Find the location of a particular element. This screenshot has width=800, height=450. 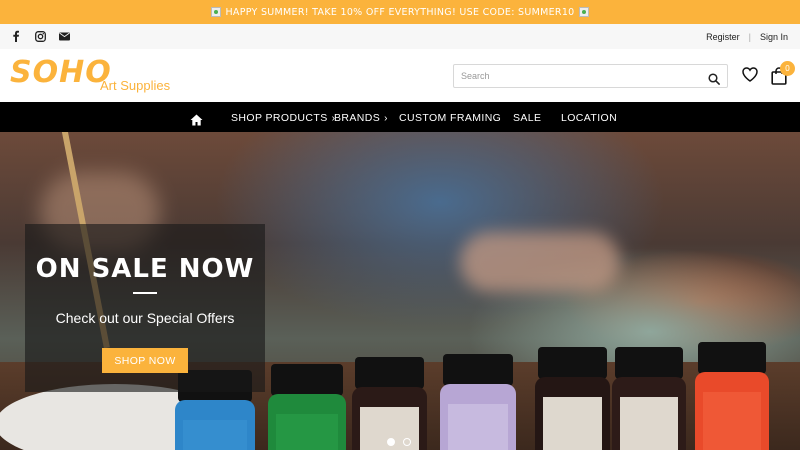

search-icon is located at coordinates (714, 77).